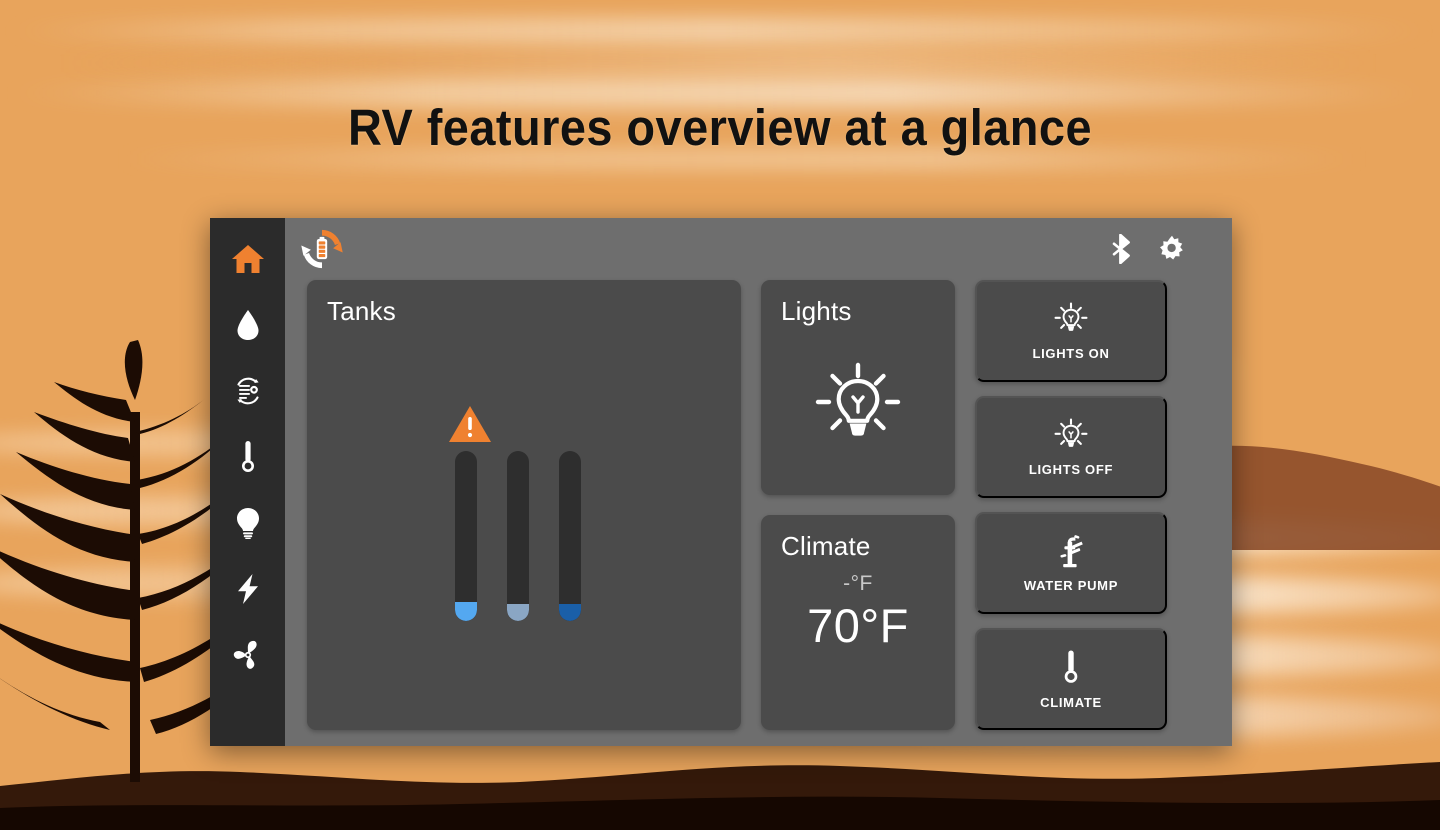 This screenshot has width=1440, height=830. I want to click on hand-pump-icon, so click(1071, 551).